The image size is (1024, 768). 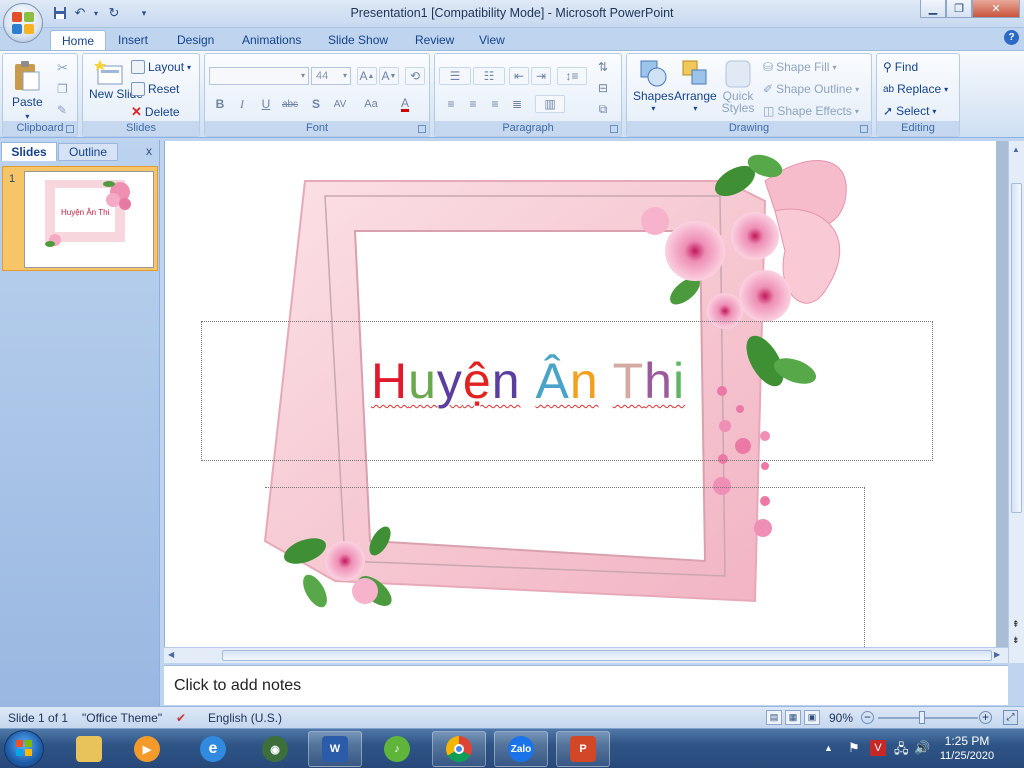 What do you see at coordinates (1011, 37) in the screenshot?
I see `help-icon: ?` at bounding box center [1011, 37].